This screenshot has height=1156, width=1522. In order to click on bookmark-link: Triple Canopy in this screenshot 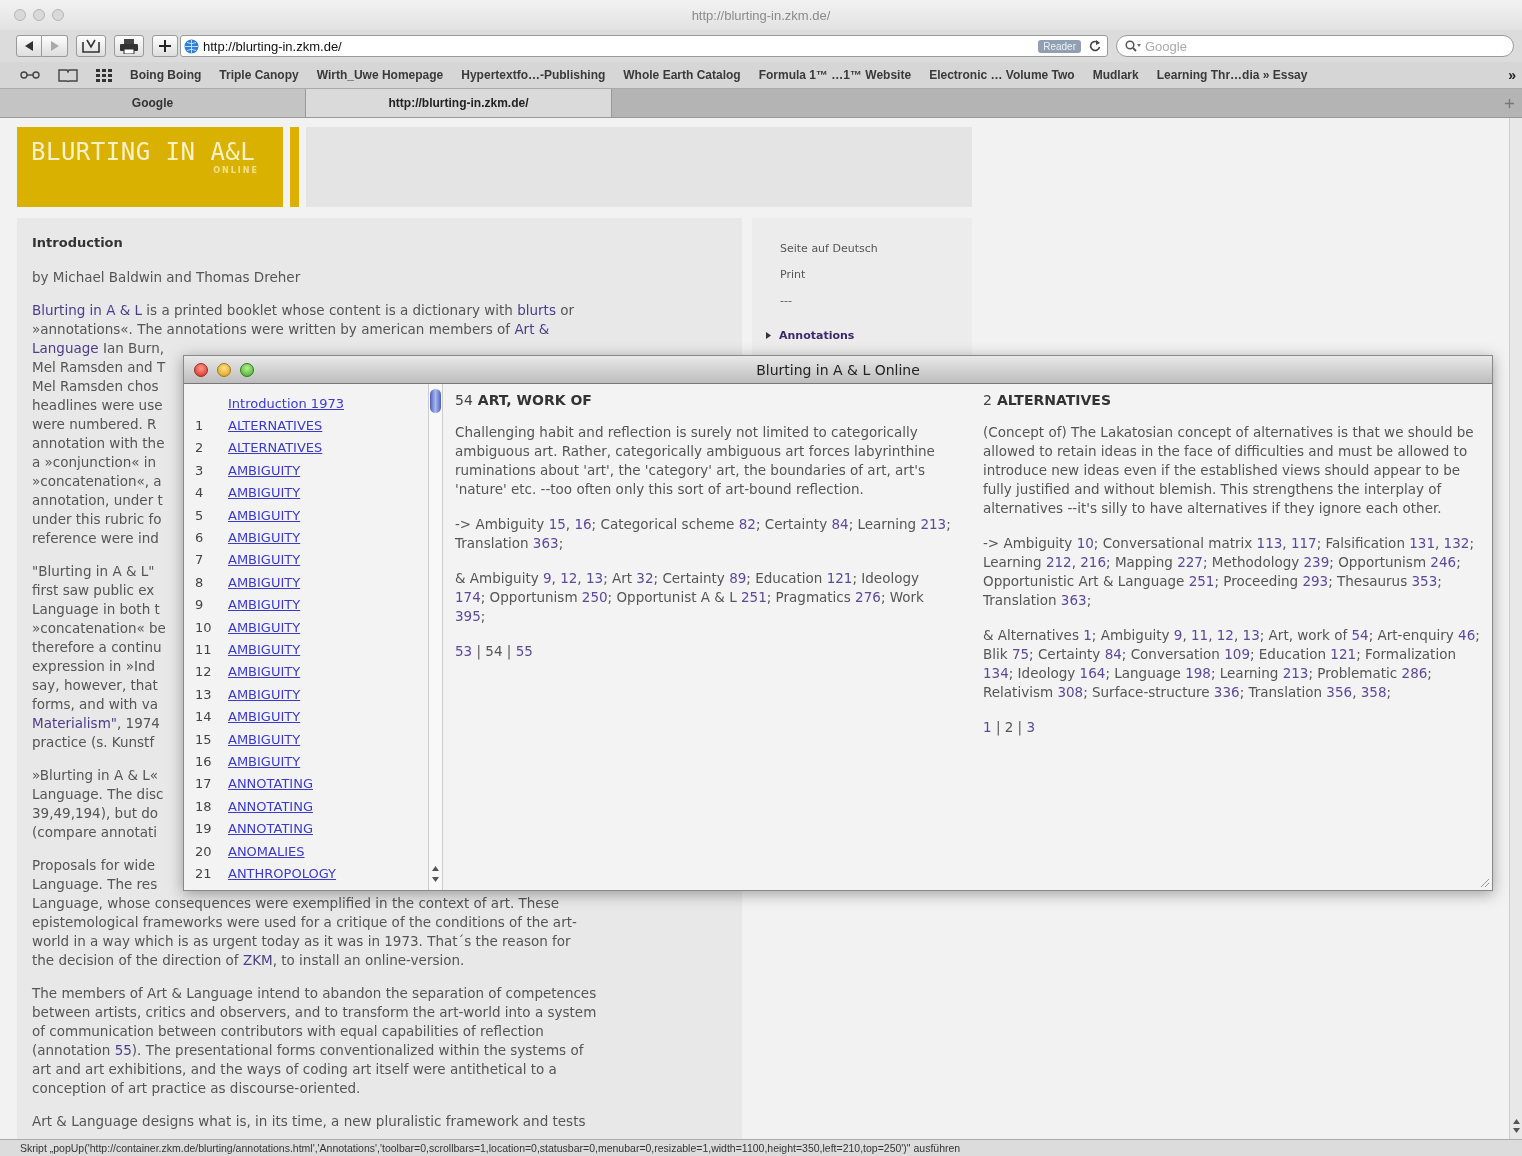, I will do `click(259, 75)`.